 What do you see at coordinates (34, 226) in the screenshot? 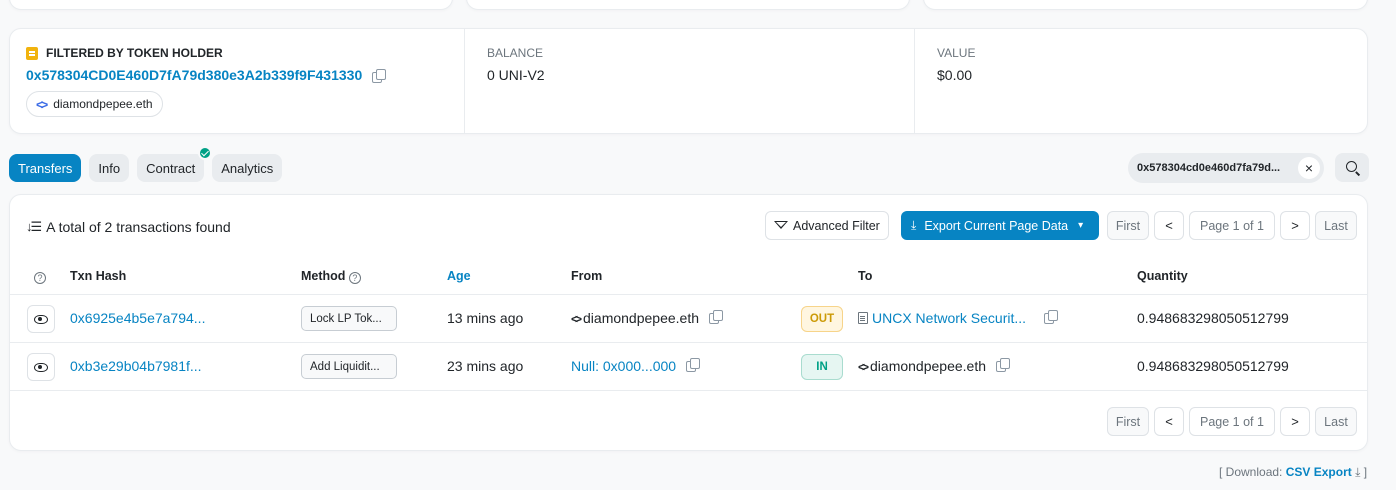
I see `sort-icon: ↓☰` at bounding box center [34, 226].